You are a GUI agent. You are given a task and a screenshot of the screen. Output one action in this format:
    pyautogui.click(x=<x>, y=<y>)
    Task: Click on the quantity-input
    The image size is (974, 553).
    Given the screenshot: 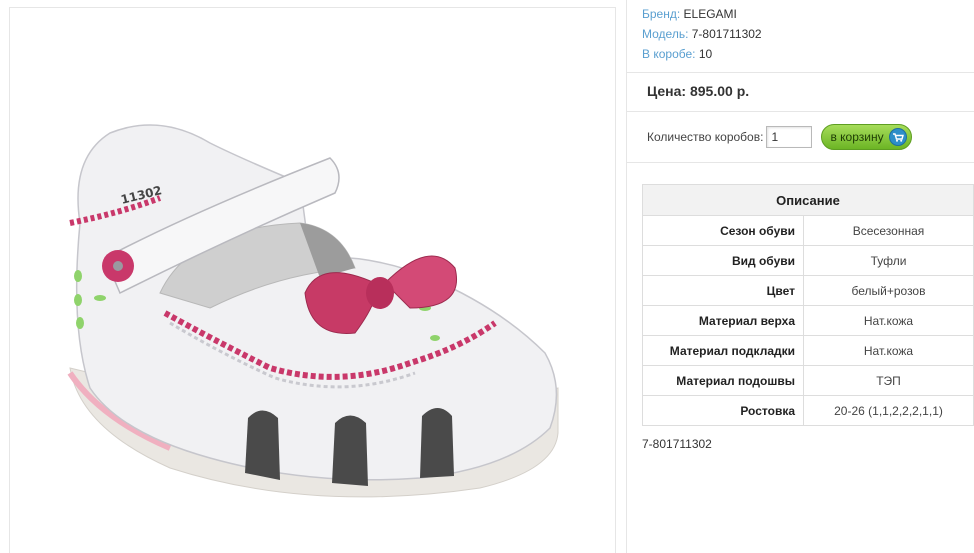 What is the action you would take?
    pyautogui.click(x=789, y=137)
    